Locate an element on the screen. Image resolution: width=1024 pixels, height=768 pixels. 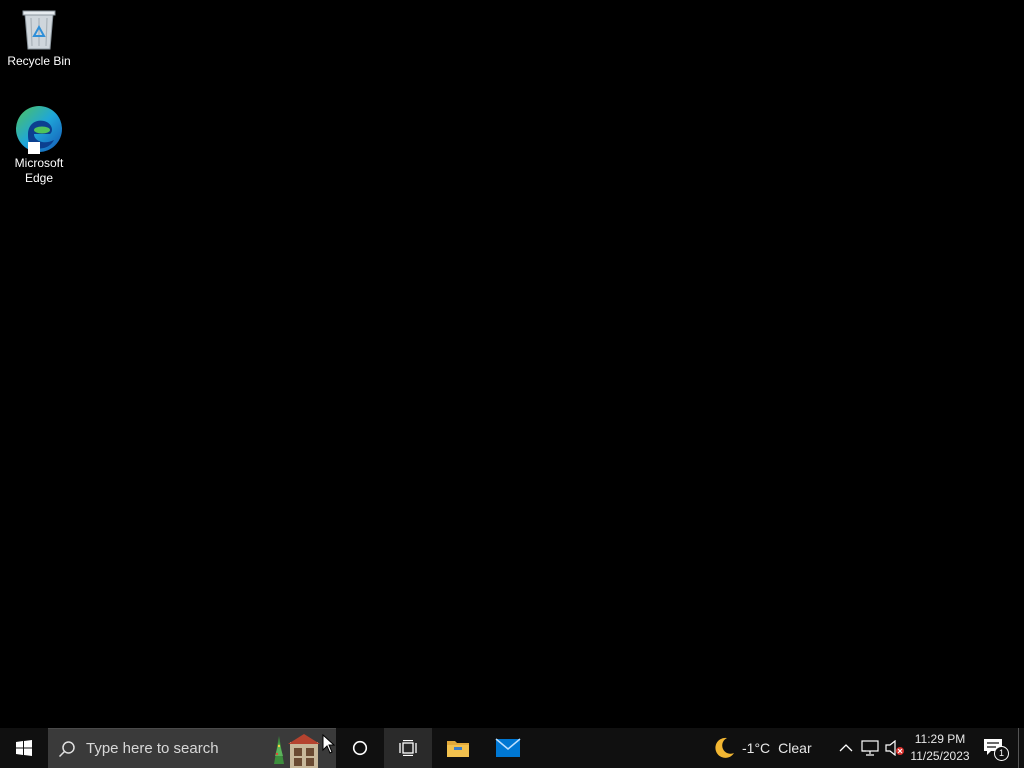
cortana-button is located at coordinates (360, 748).